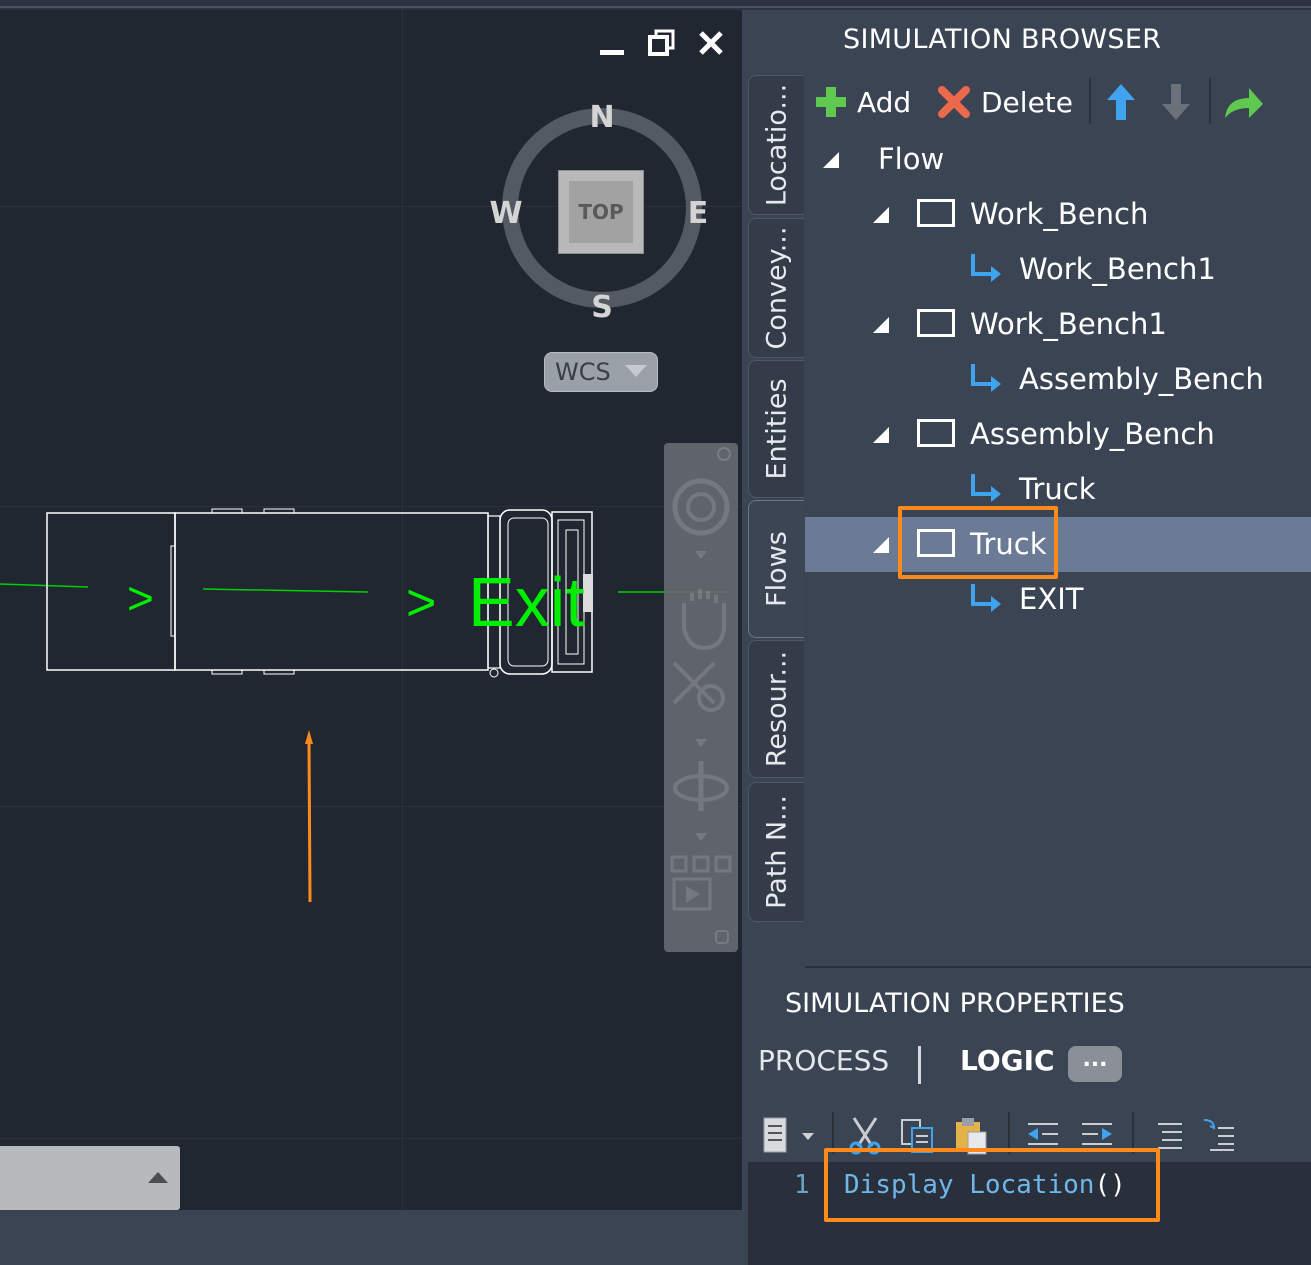  I want to click on tree-node-flow: Flow, so click(1058, 159).